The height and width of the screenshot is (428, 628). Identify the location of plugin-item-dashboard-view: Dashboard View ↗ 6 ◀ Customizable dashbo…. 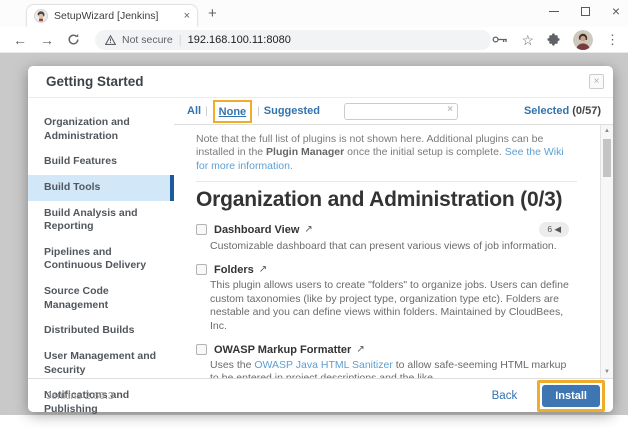
(386, 238).